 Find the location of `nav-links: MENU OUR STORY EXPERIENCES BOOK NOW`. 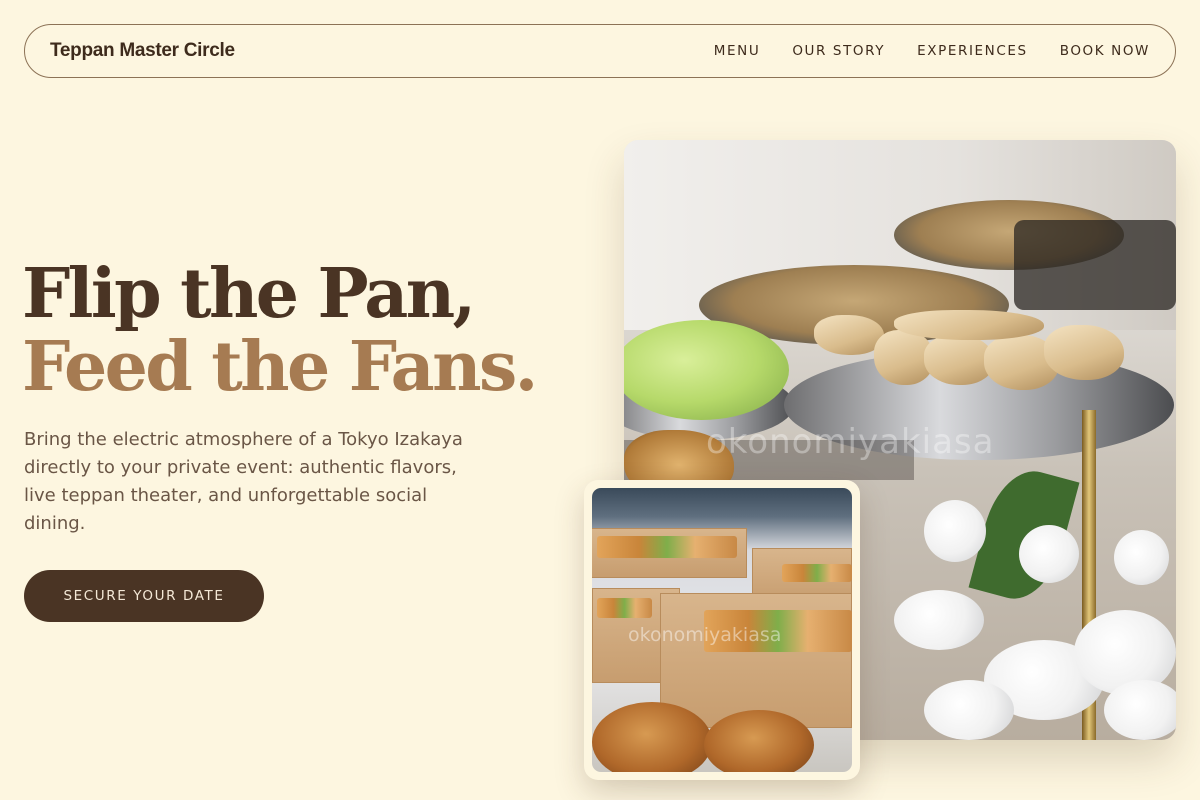

nav-links: MENU OUR STORY EXPERIENCES BOOK NOW is located at coordinates (916, 51).